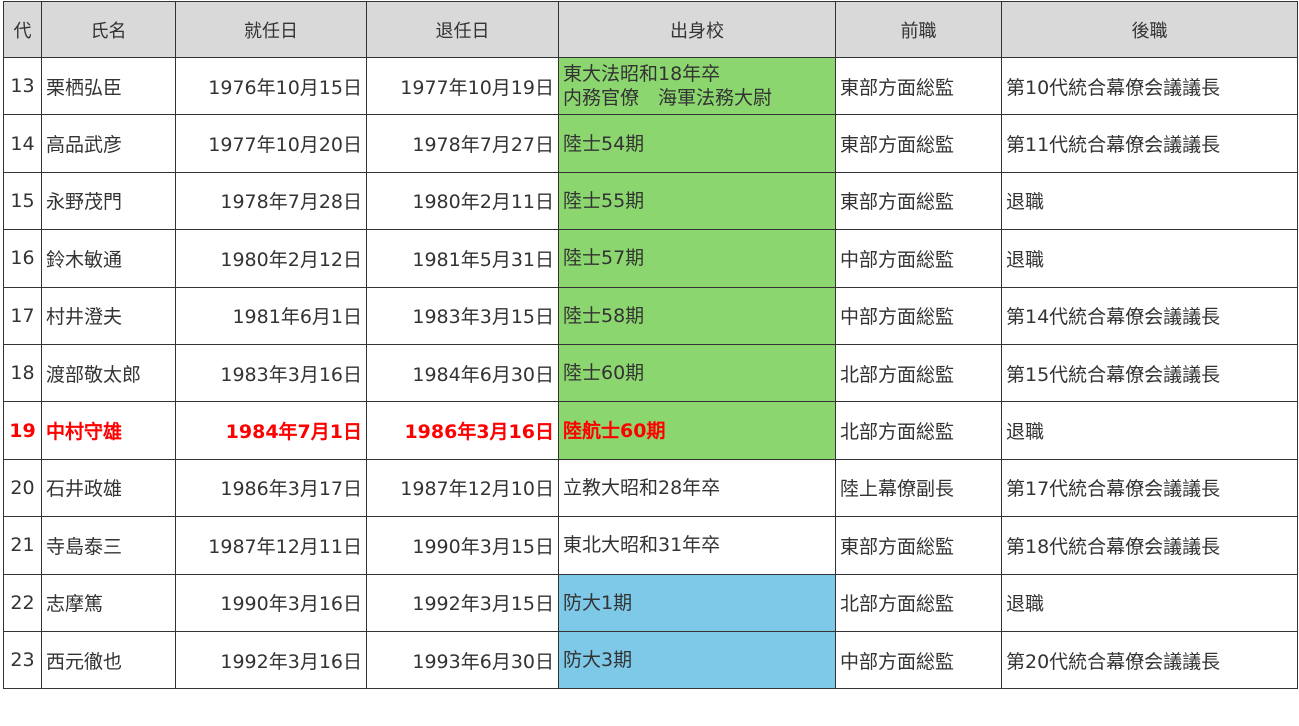 This screenshot has height=726, width=1299. Describe the element at coordinates (271, 545) in the screenshot. I see `cell-start-date: 1987年12月11日` at that location.